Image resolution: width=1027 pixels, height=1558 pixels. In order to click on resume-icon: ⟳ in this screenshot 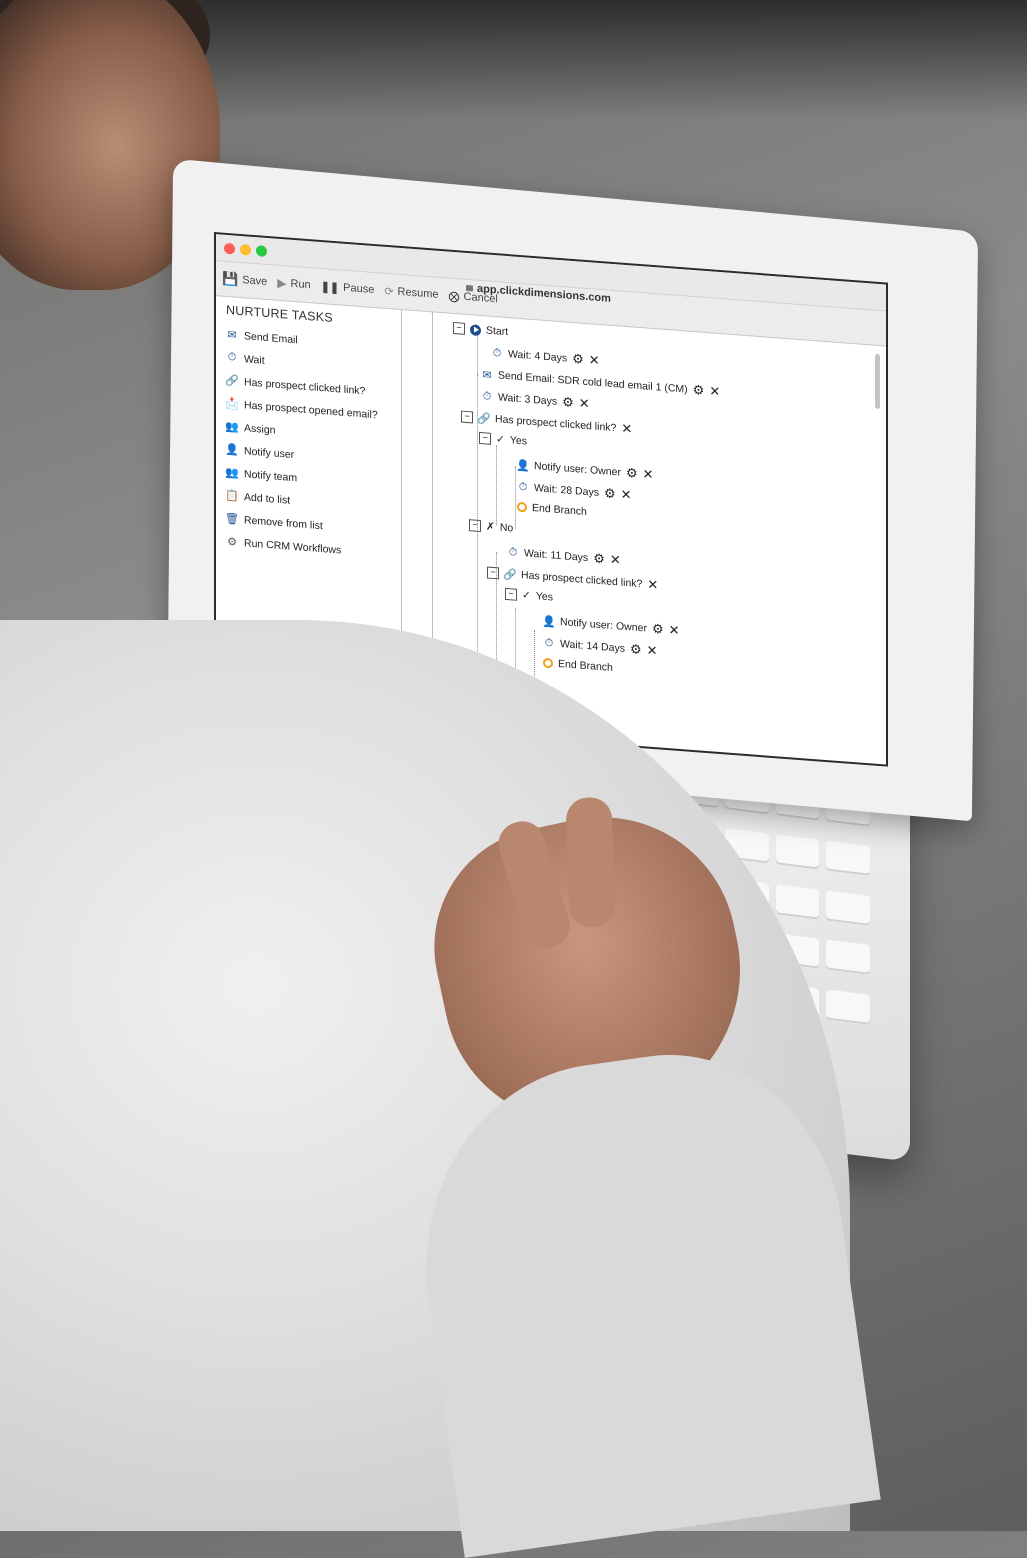, I will do `click(389, 292)`.